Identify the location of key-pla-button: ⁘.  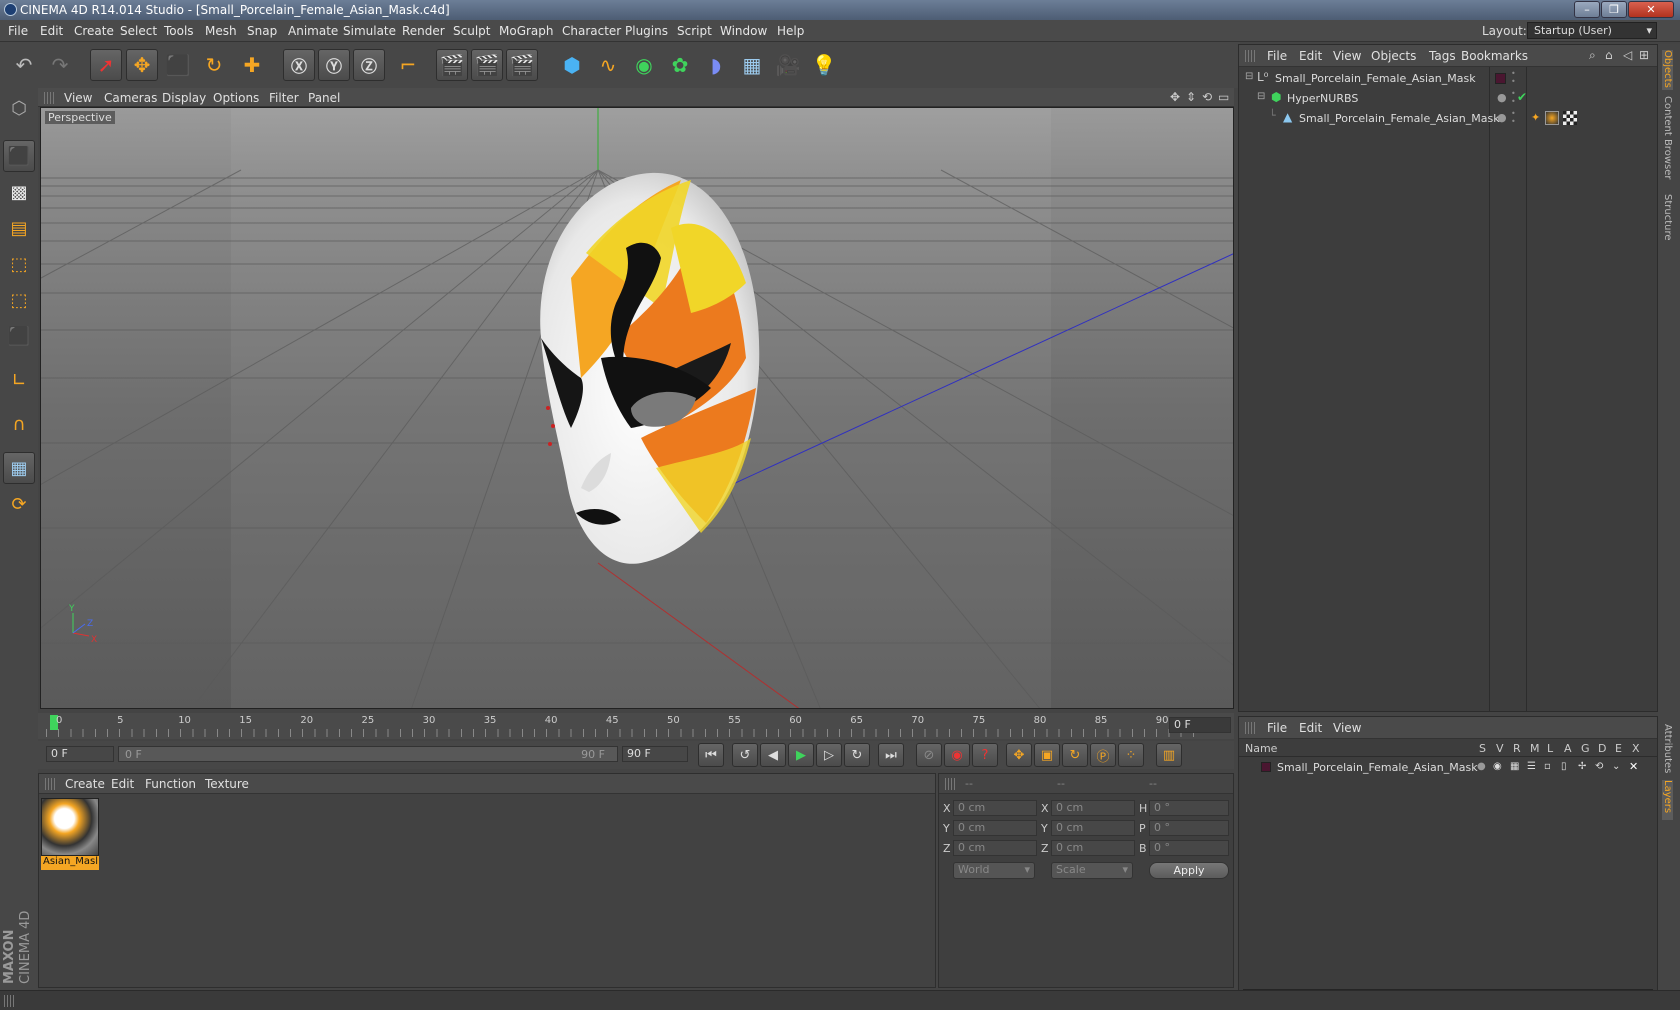
(1131, 755).